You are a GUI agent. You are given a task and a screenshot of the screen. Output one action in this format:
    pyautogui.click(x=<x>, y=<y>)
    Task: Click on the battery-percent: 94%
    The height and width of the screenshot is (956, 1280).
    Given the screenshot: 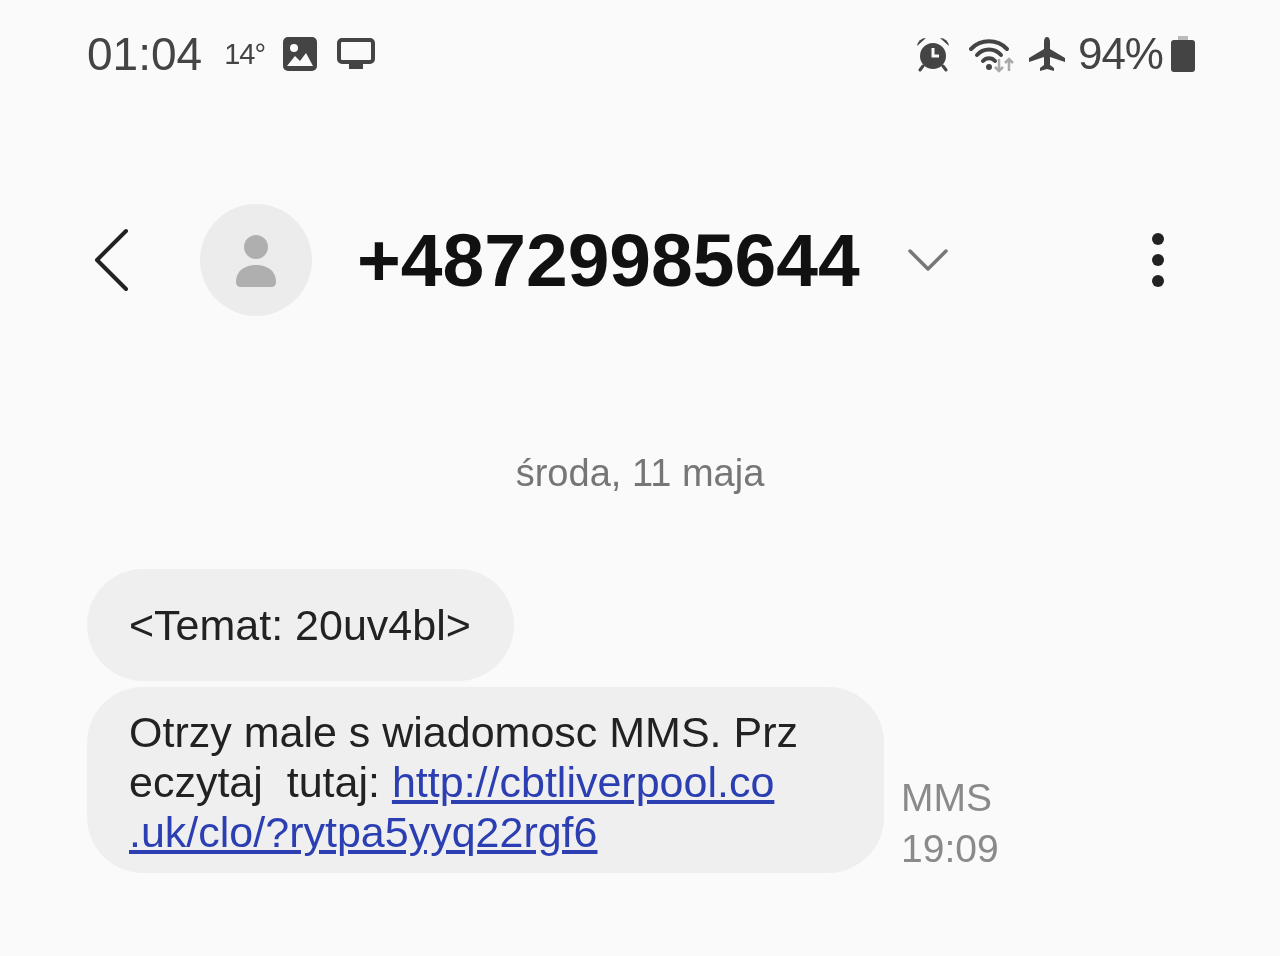 What is the action you would take?
    pyautogui.click(x=1120, y=54)
    